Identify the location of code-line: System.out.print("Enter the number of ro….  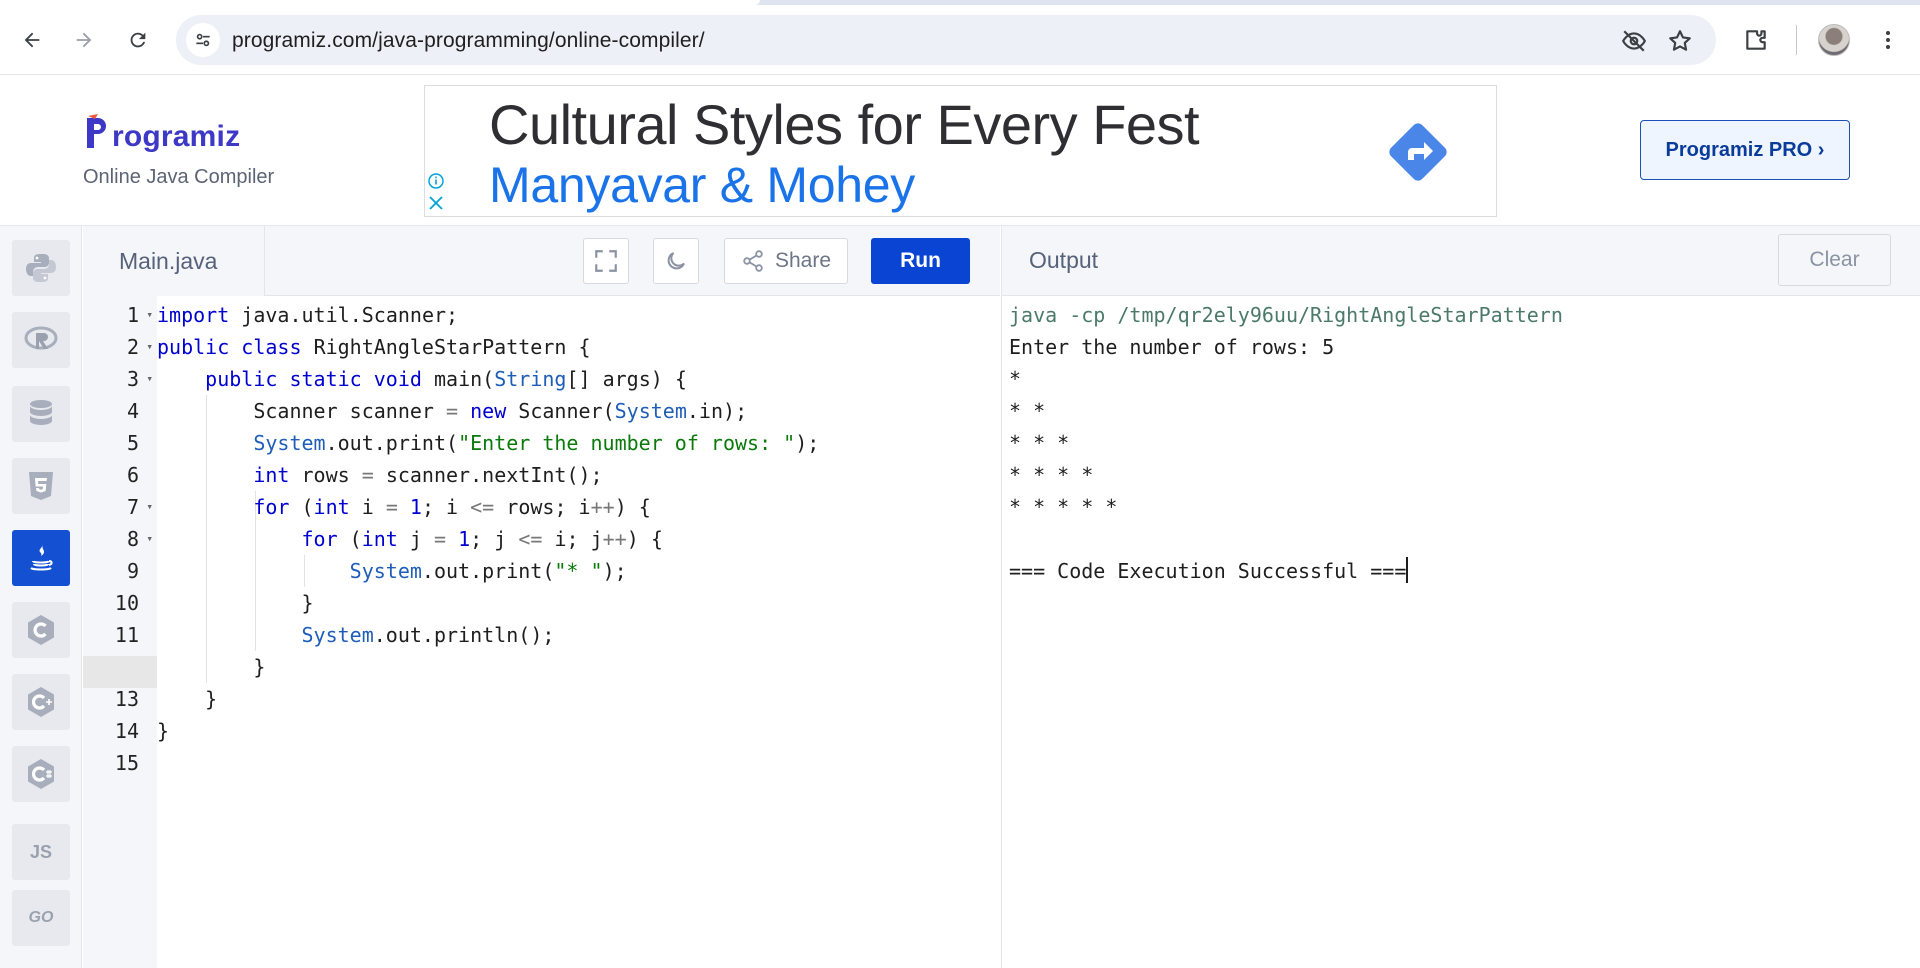
(578, 443).